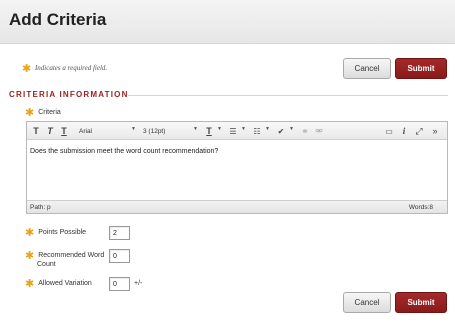  What do you see at coordinates (64, 131) in the screenshot?
I see `underline-button: T` at bounding box center [64, 131].